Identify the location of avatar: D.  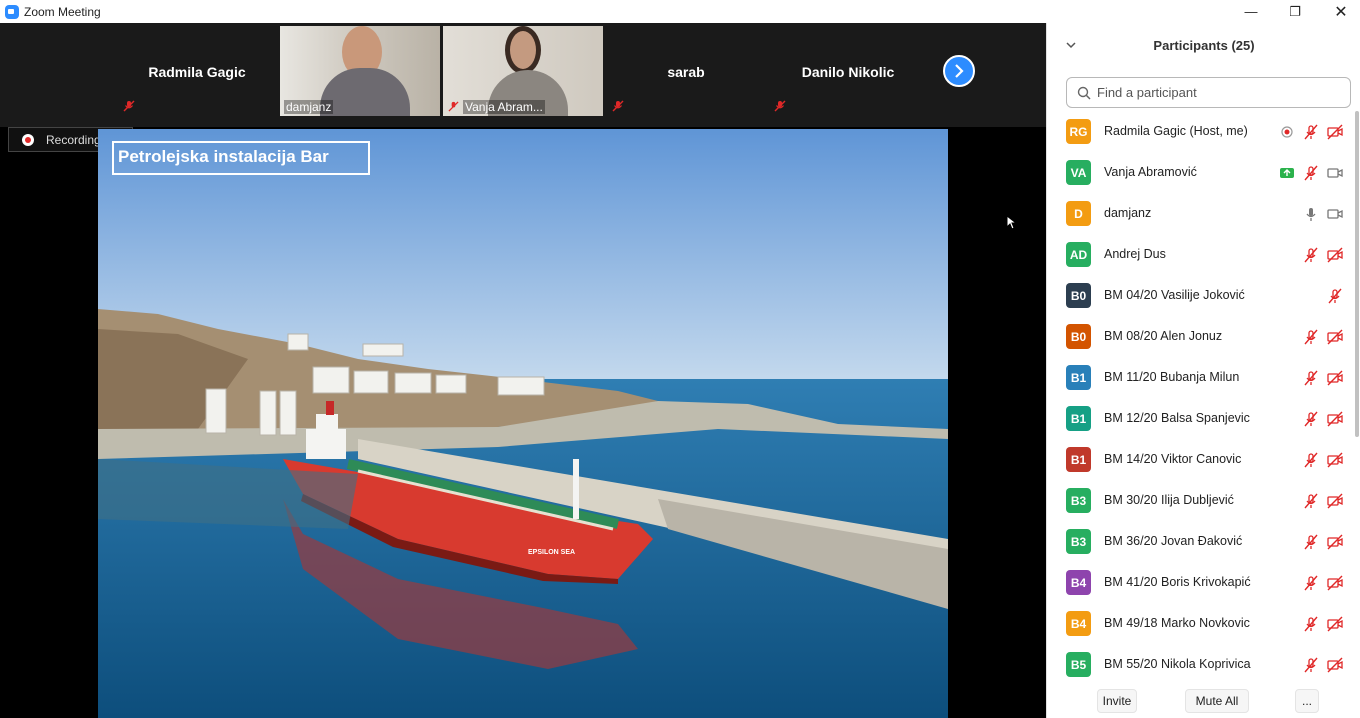
(1078, 213).